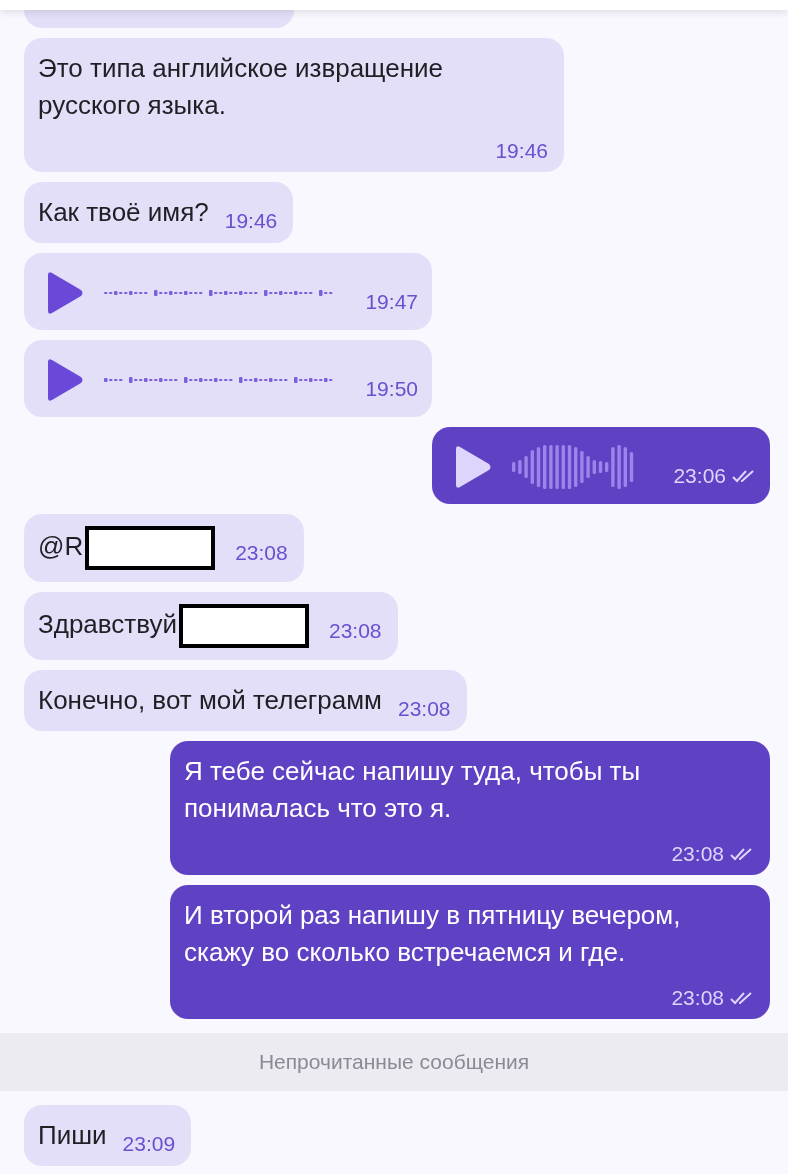  What do you see at coordinates (394, 1062) in the screenshot?
I see `unread-label: Непрочитанные сообщения` at bounding box center [394, 1062].